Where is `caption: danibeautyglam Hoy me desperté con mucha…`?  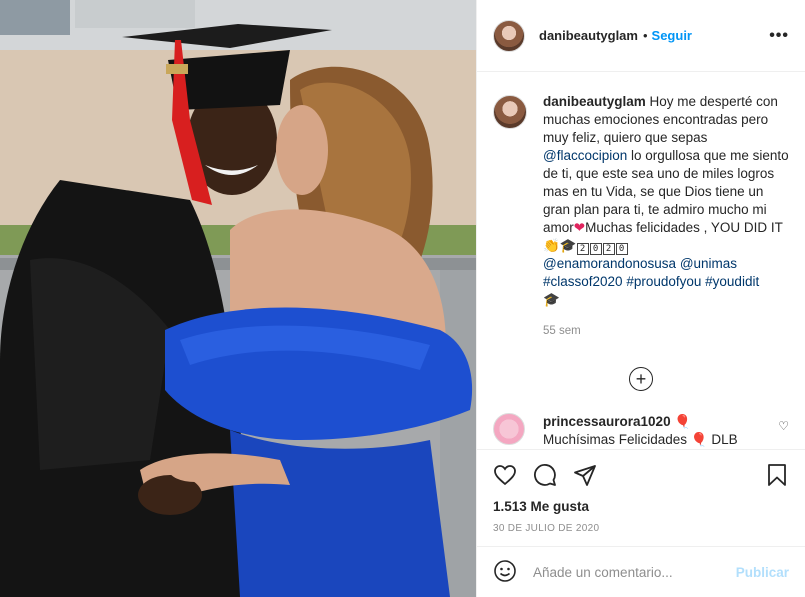 caption: danibeautyglam Hoy me desperté con mucha… is located at coordinates (641, 201).